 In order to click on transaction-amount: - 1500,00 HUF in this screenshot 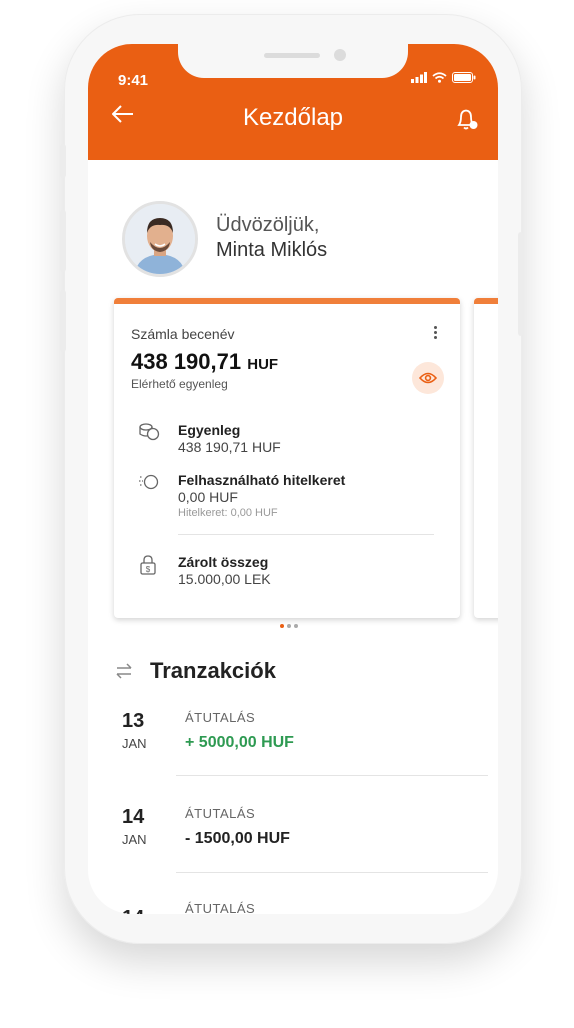, I will do `click(237, 838)`.